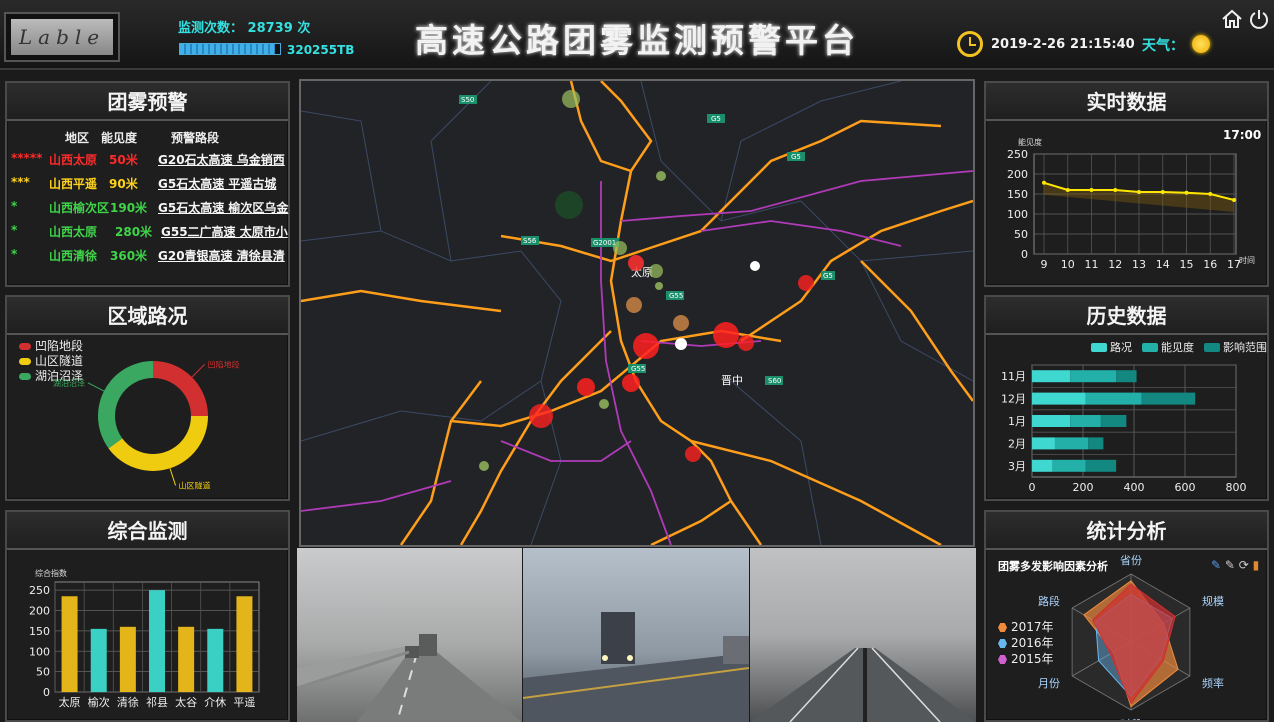 This screenshot has width=1274, height=722. Describe the element at coordinates (221, 159) in the screenshot. I see `warning-route: G20石太高速 乌金销西` at that location.